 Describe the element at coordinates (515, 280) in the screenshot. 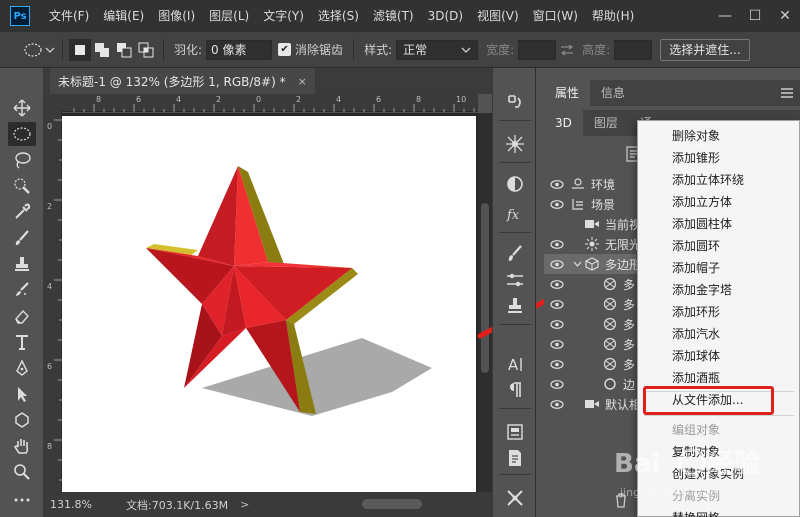

I see `brush-settings-panel-icon` at that location.